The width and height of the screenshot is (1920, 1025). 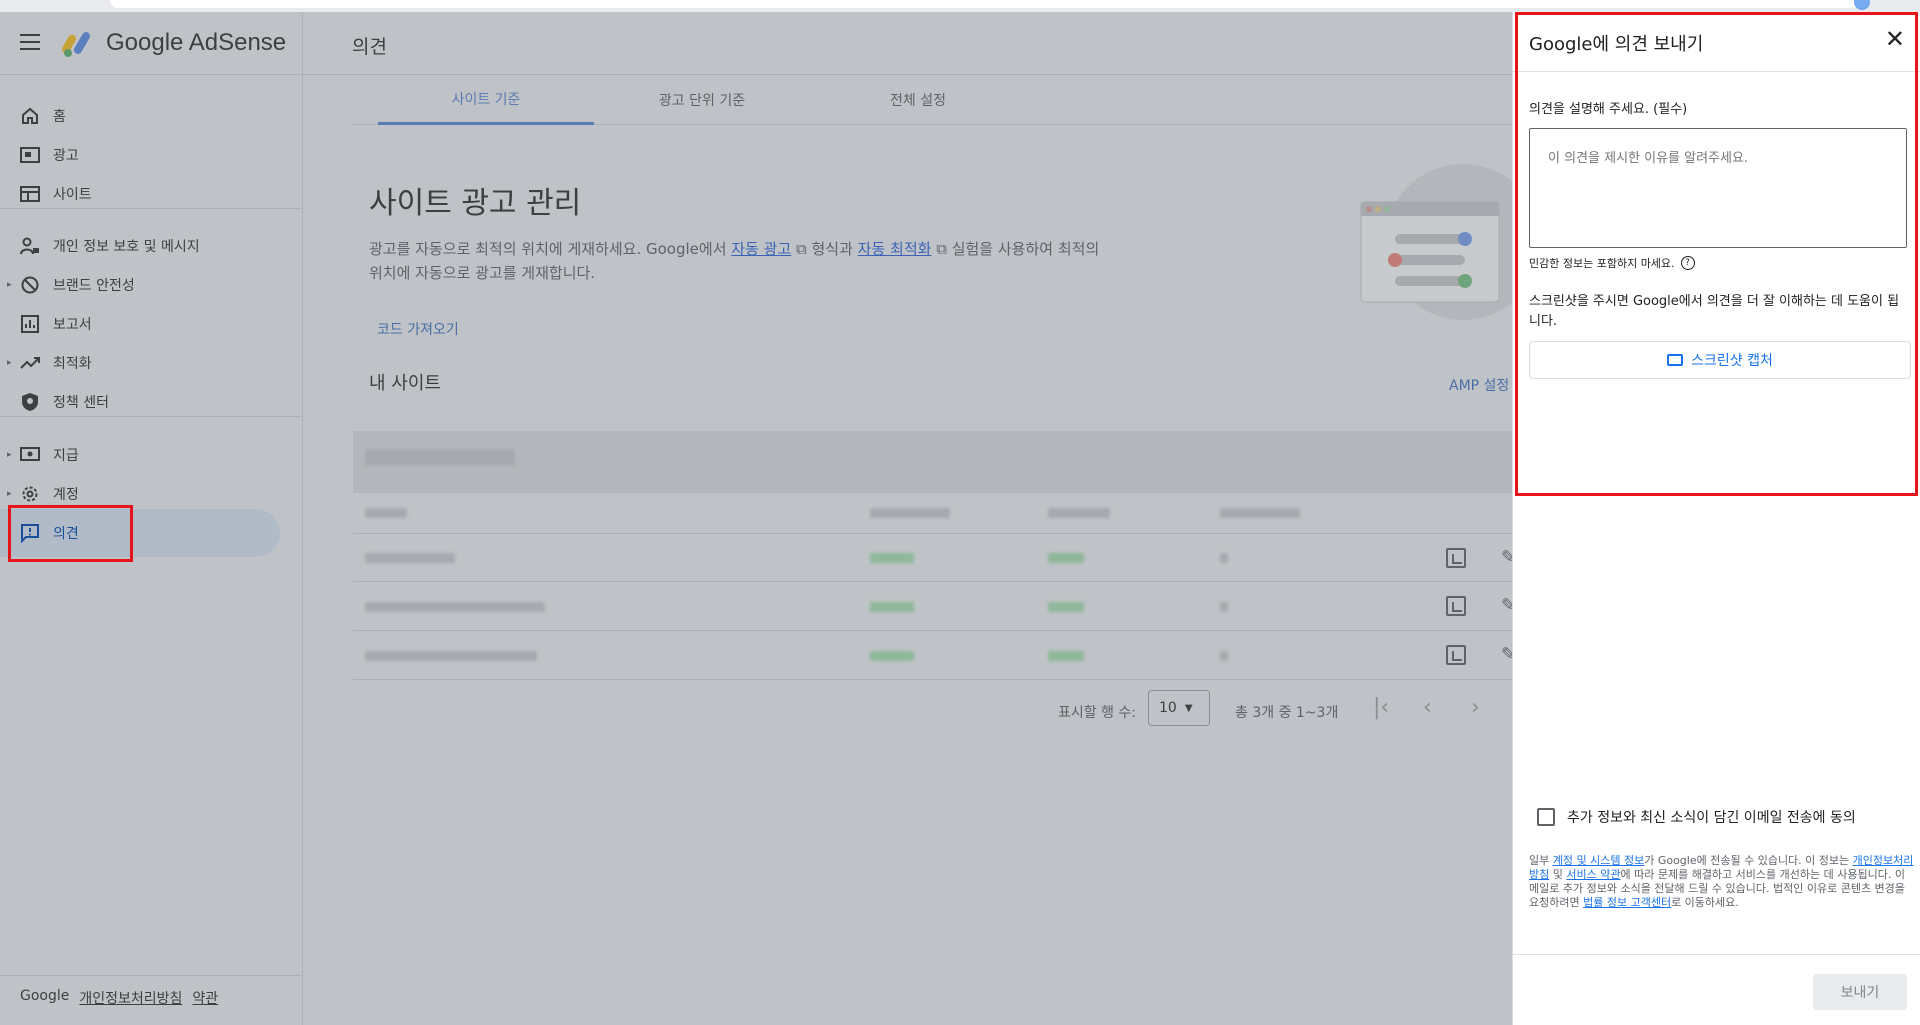 What do you see at coordinates (140, 194) in the screenshot?
I see `sidebar-item-sites: 사이트` at bounding box center [140, 194].